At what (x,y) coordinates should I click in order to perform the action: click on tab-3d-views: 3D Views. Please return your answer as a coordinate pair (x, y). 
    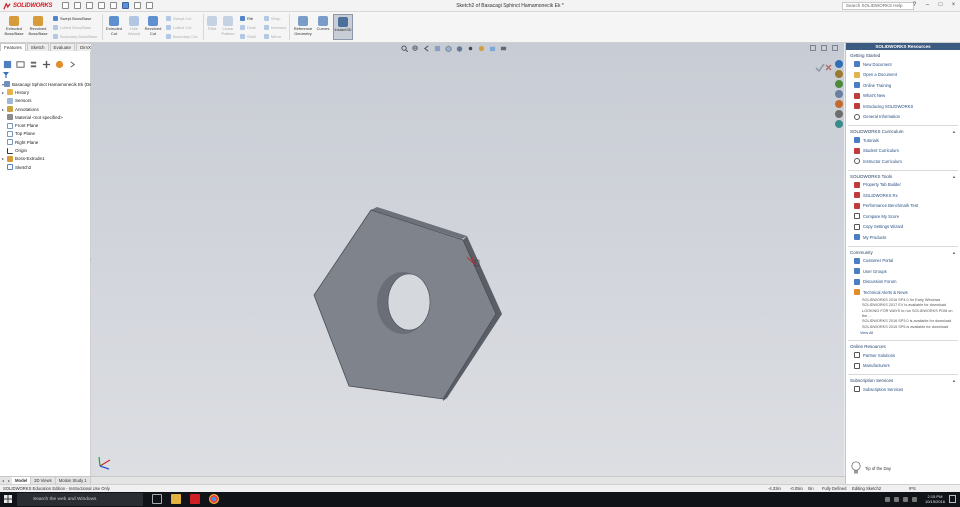
    Looking at the image, I should click on (43, 480).